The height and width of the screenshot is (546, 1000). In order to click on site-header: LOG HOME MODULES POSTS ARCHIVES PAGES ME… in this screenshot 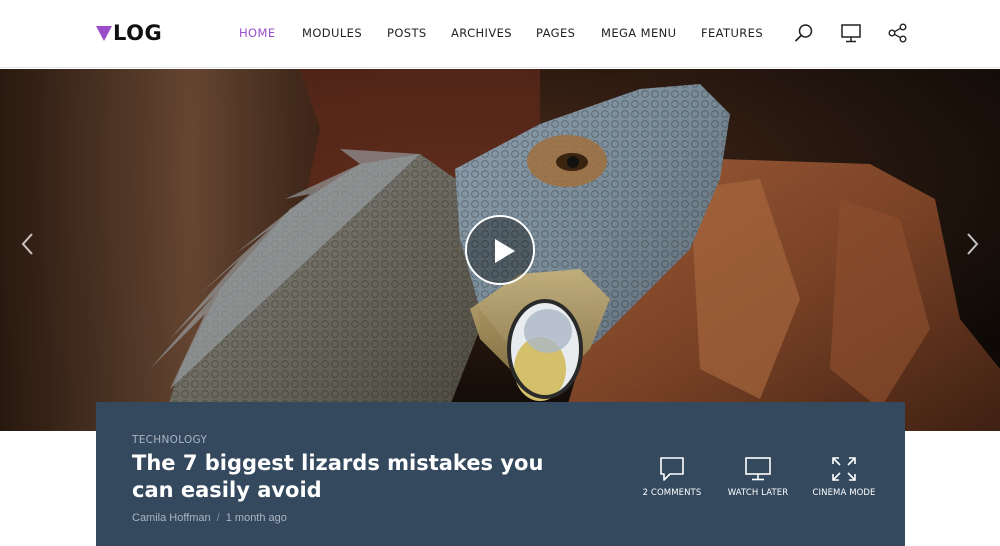, I will do `click(500, 34)`.